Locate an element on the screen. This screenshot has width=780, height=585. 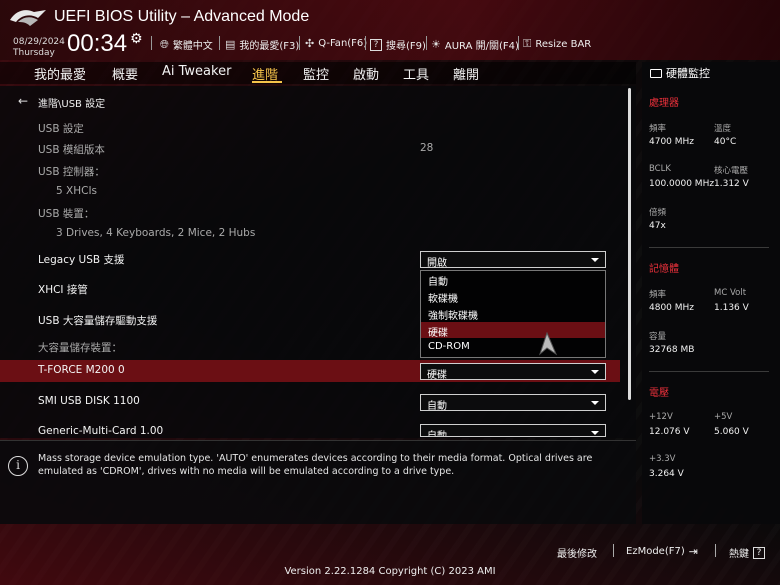
app-title: UEFI BIOS Utility – Advanced Mode is located at coordinates (182, 16).